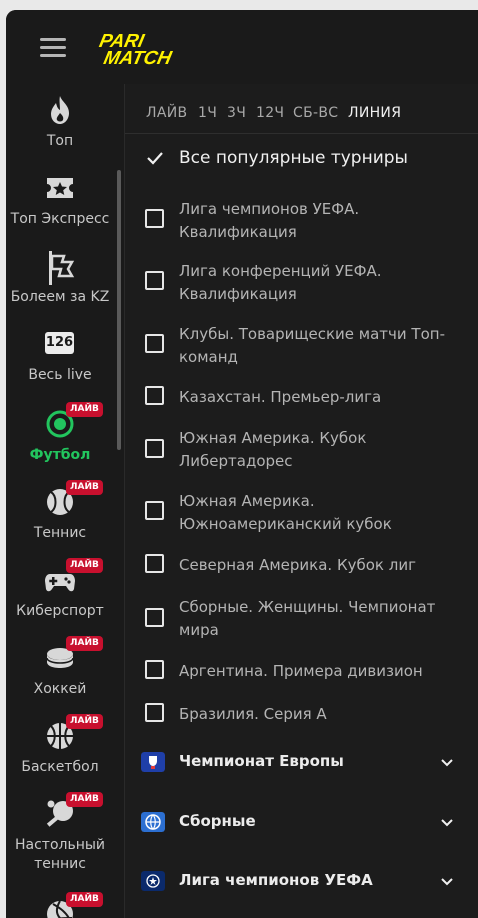 The image size is (478, 918). What do you see at coordinates (217, 821) in the screenshot?
I see `group-label: Сборные` at bounding box center [217, 821].